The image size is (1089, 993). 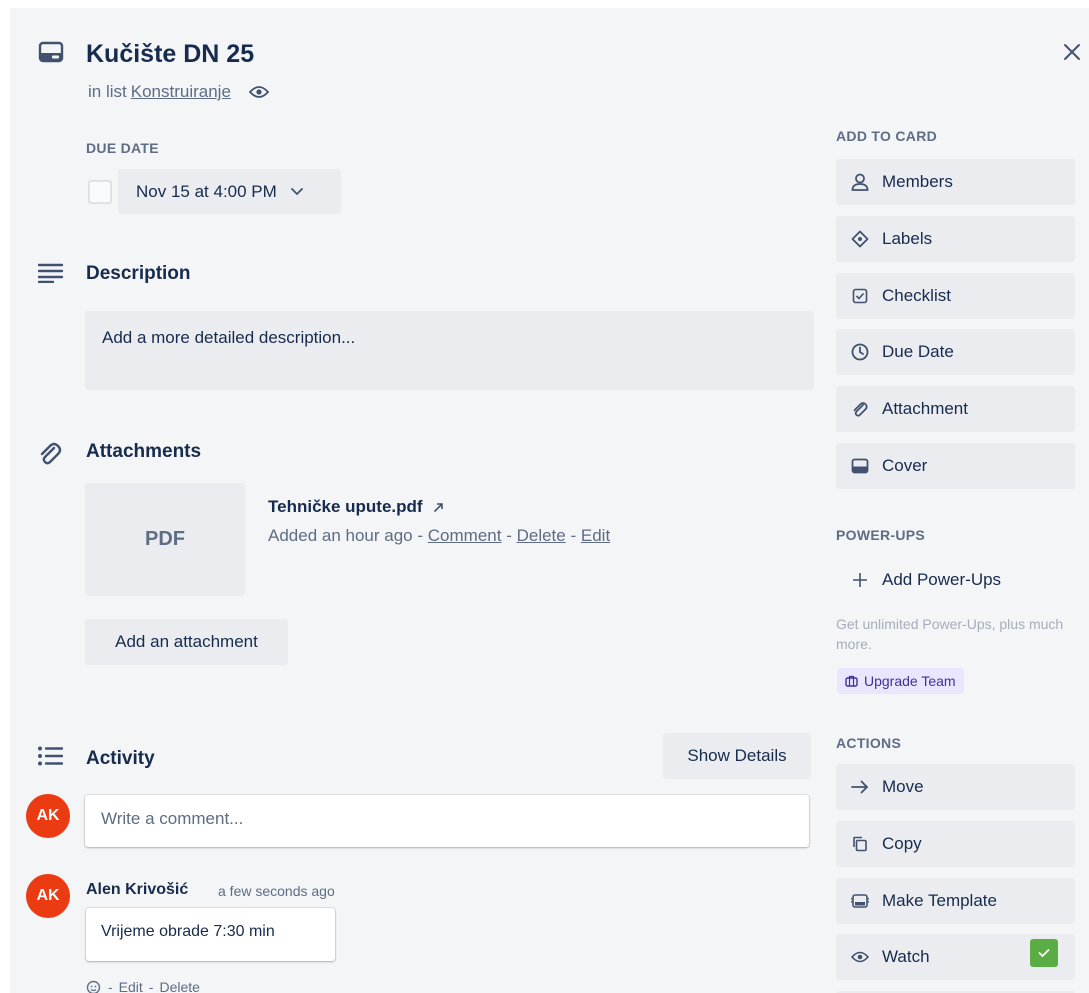 What do you see at coordinates (851, 681) in the screenshot?
I see `briefcase-icon` at bounding box center [851, 681].